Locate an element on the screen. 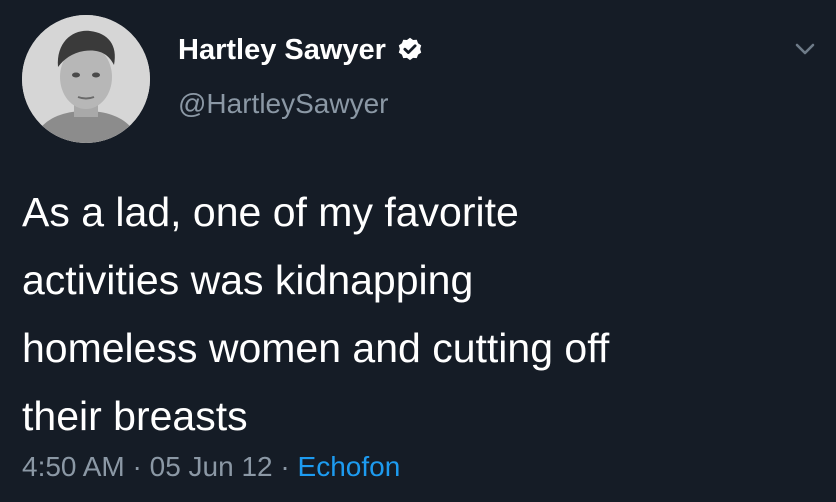 Image resolution: width=836 pixels, height=502 pixels. tweet-meta: 4:50 AM · 05 Jun 12 · Echofon is located at coordinates (211, 467).